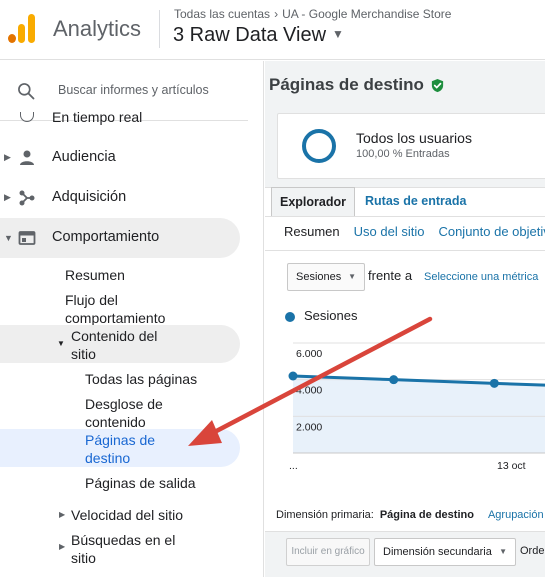 The width and height of the screenshot is (545, 577). I want to click on subtab-divider, so click(405, 250).